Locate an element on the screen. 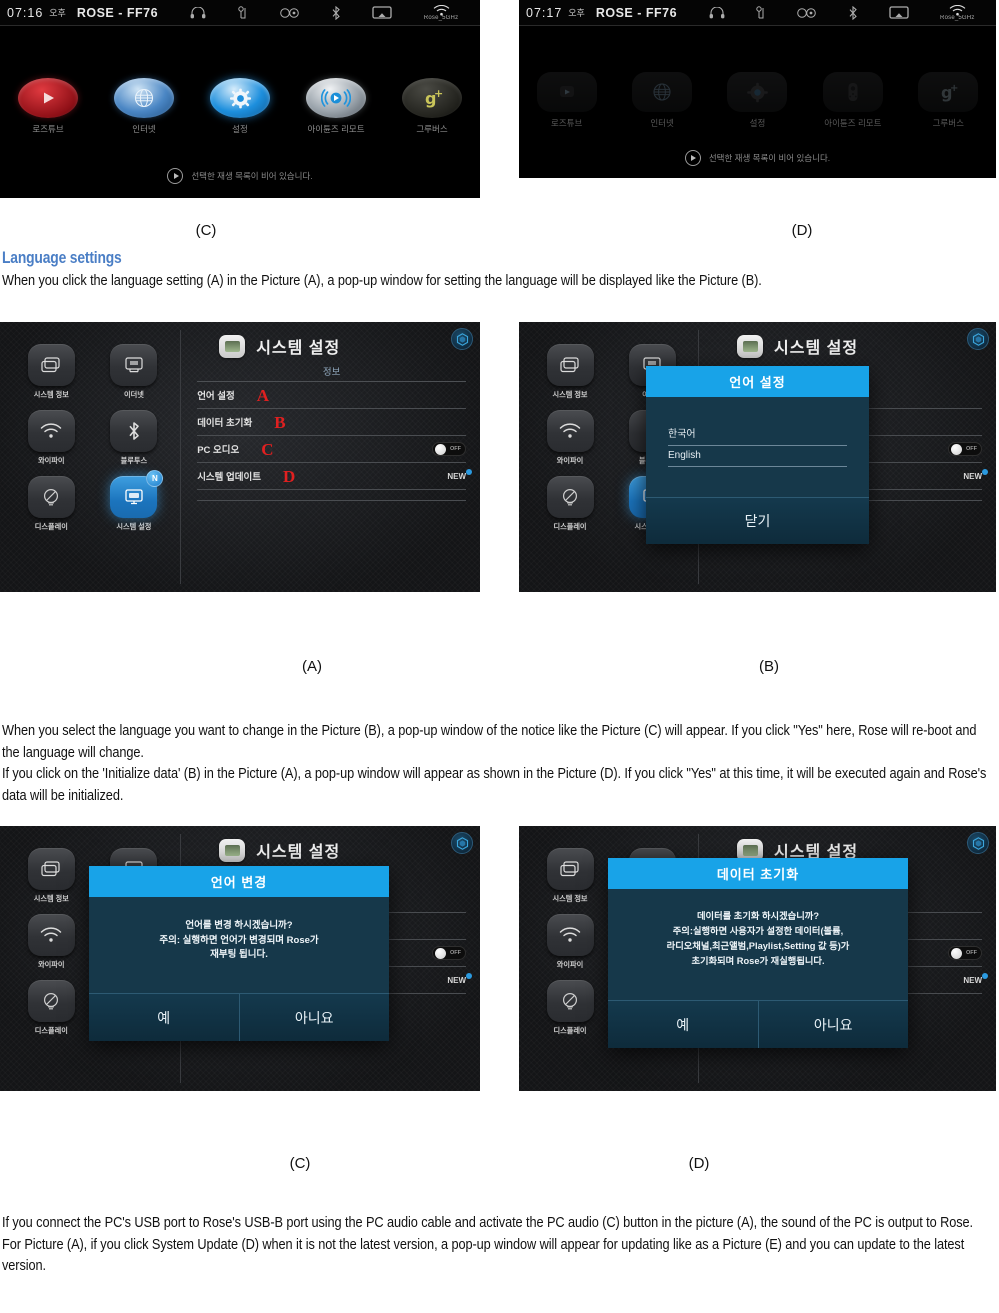 Image resolution: width=999 pixels, height=1313 pixels. language-option-korean: 한국어 is located at coordinates (757, 433).